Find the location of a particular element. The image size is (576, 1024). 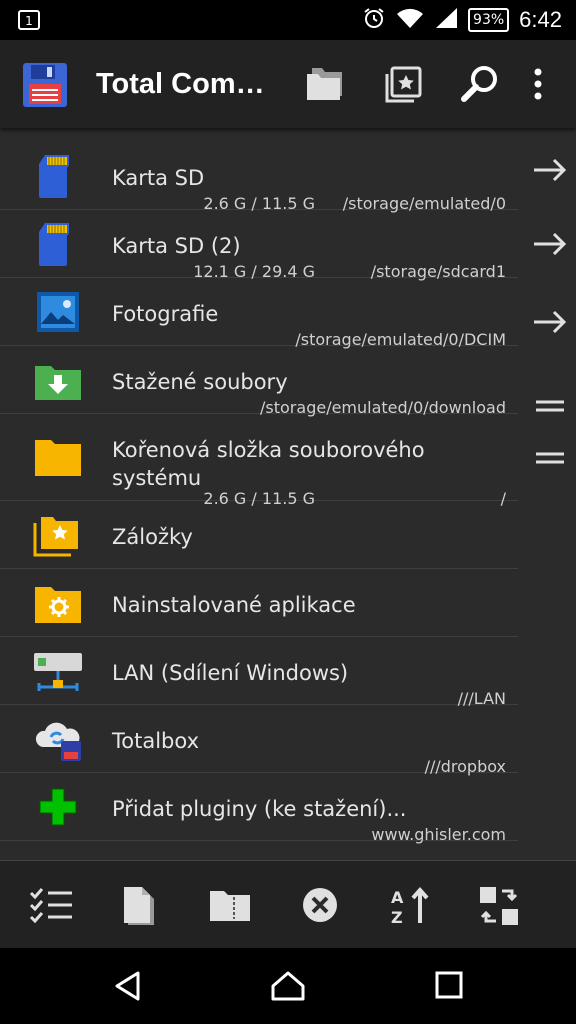

list-item: Nainstalované aplikace is located at coordinates (259, 603).